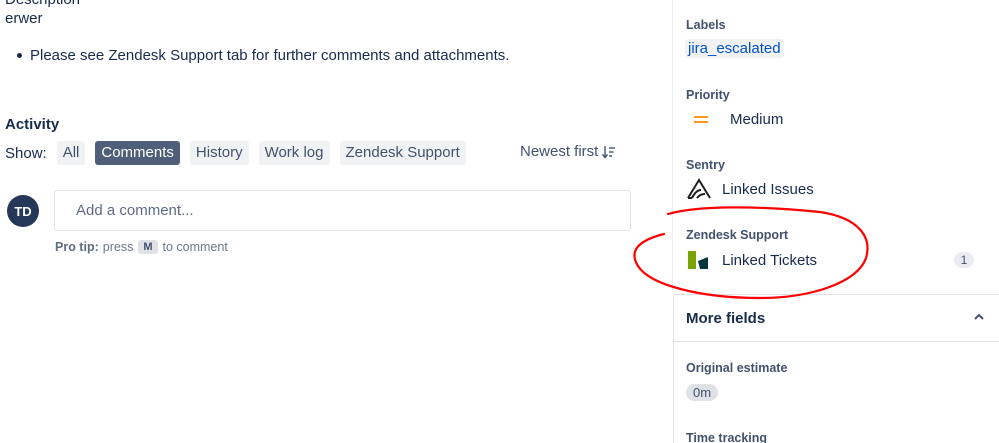  I want to click on priority-medium-icon, so click(701, 119).